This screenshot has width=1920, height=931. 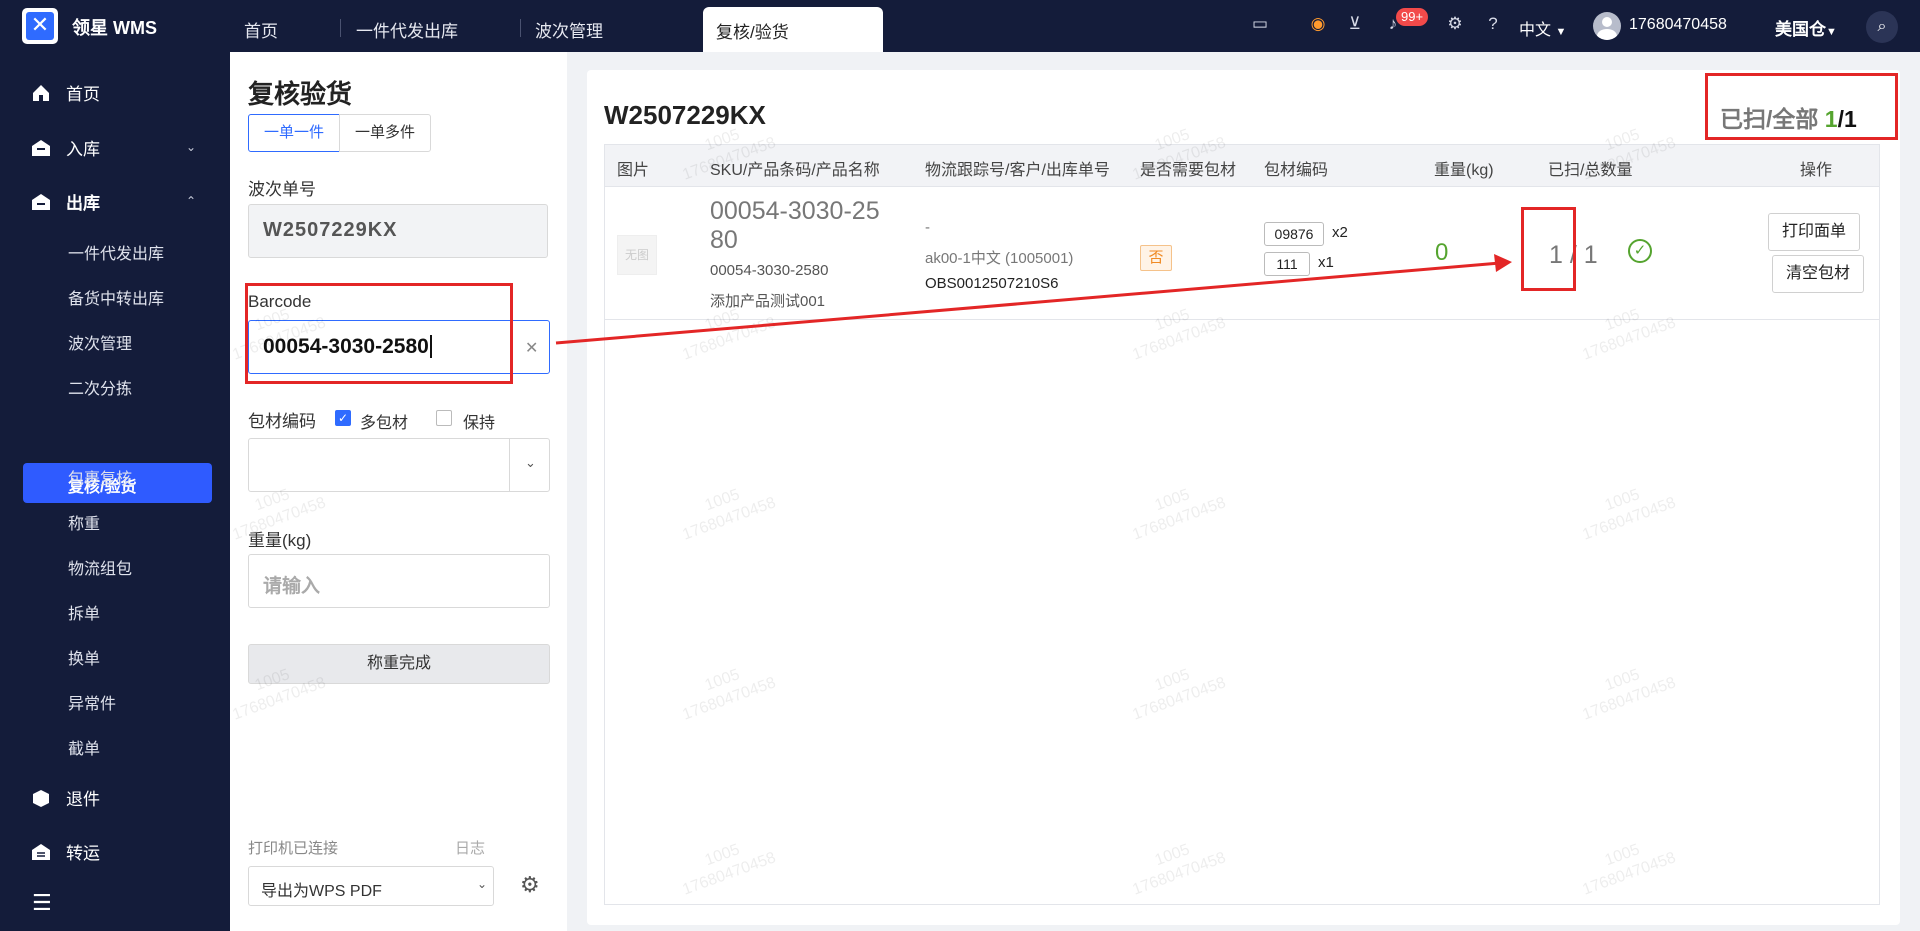 I want to click on keep-checkbox, so click(x=444, y=418).